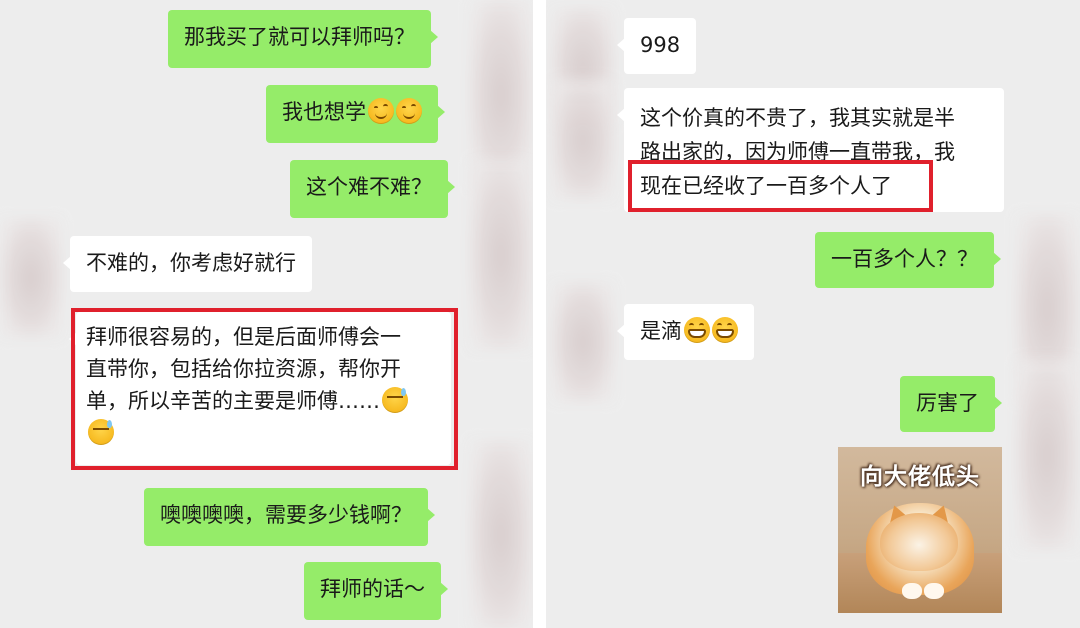 Image resolution: width=1080 pixels, height=628 pixels. I want to click on message-bubble-incoming: 998, so click(656, 46).